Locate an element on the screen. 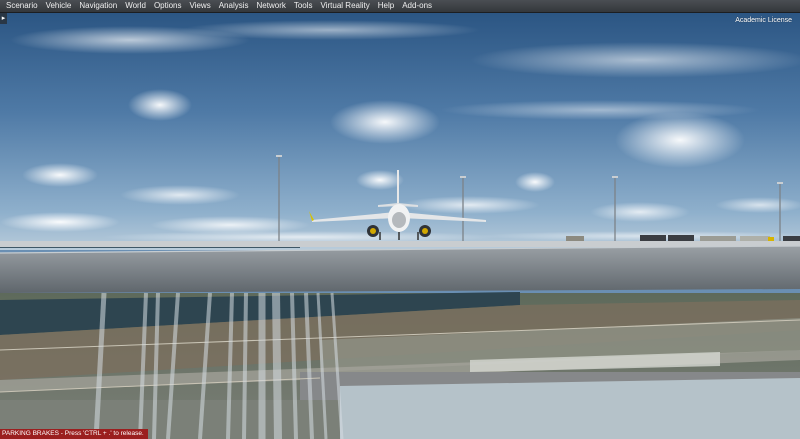 This screenshot has width=800, height=439. menu-add-ons: Add-ons is located at coordinates (417, 6).